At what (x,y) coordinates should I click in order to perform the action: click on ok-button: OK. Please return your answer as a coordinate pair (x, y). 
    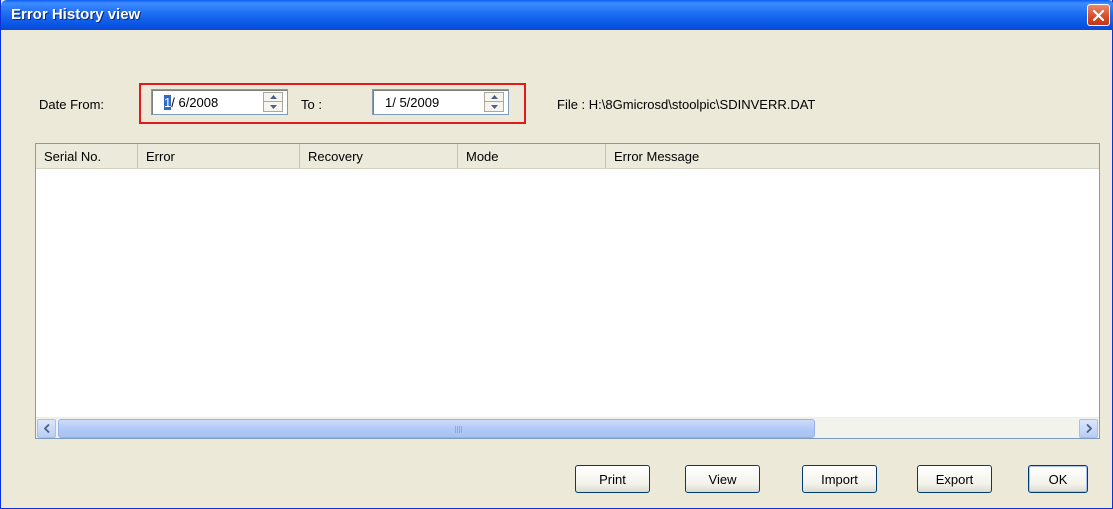
    Looking at the image, I should click on (1058, 479).